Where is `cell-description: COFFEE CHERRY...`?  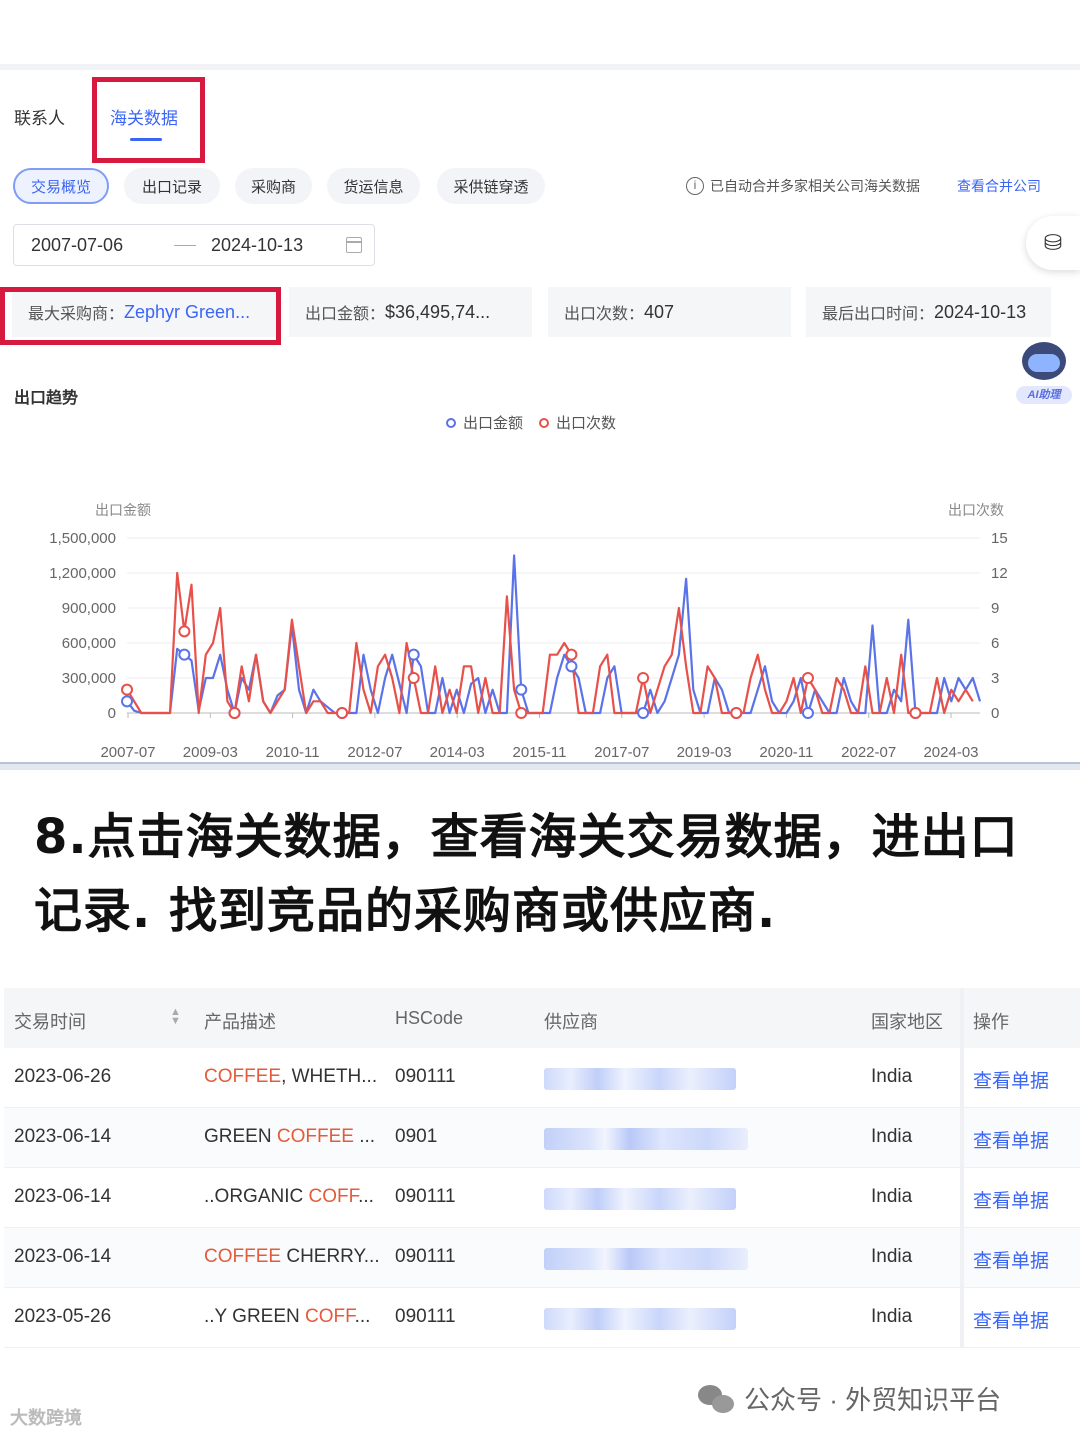 cell-description: COFFEE CHERRY... is located at coordinates (292, 1257).